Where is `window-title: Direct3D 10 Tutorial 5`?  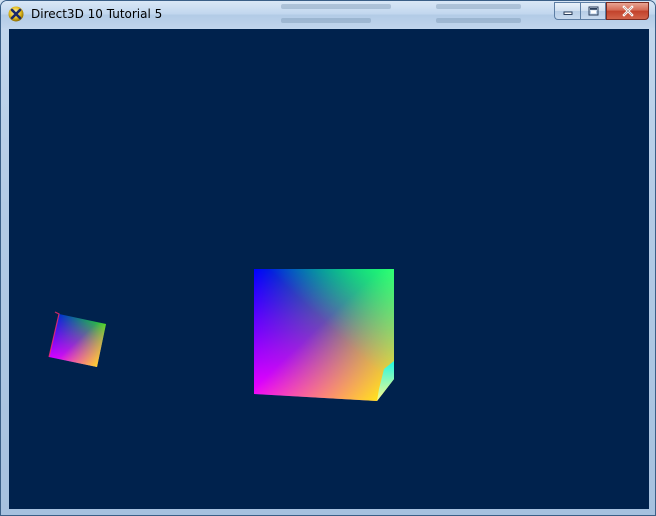 window-title: Direct3D 10 Tutorial 5 is located at coordinates (97, 14).